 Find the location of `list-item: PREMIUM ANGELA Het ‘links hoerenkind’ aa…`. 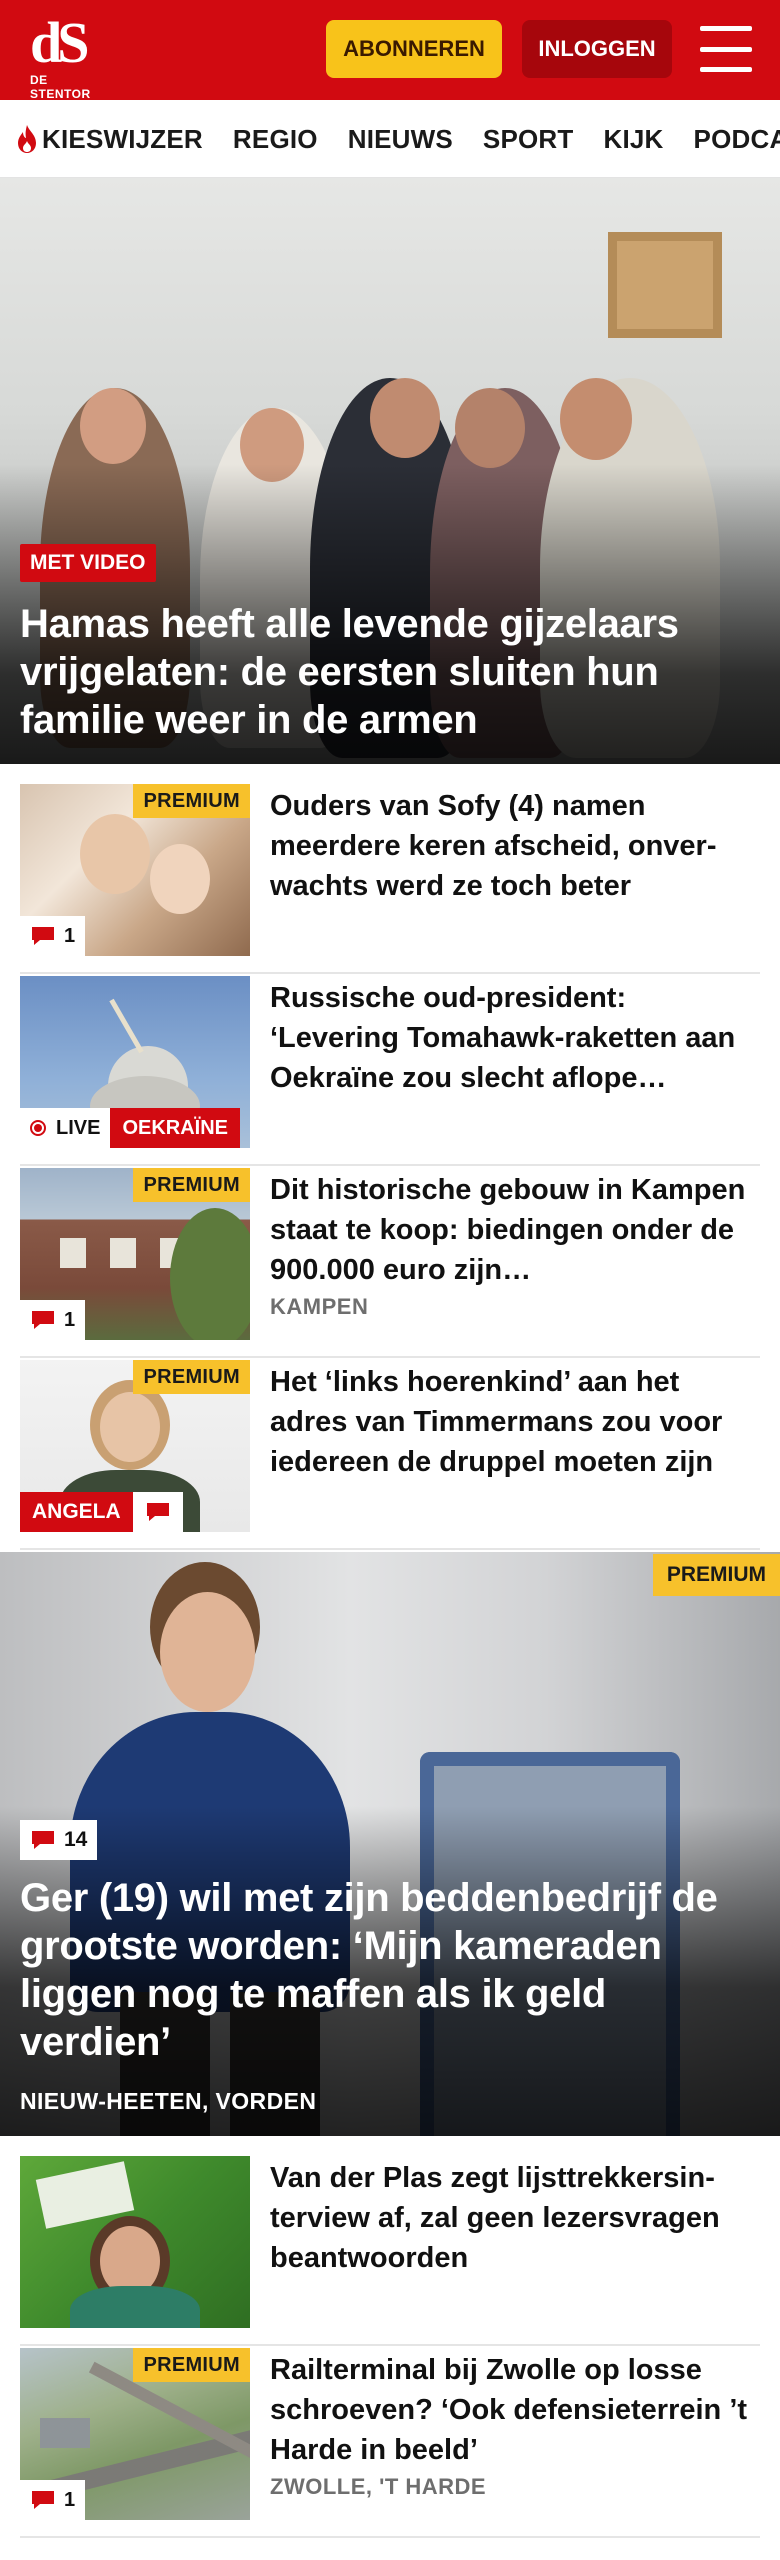

list-item: PREMIUM ANGELA Het ‘links hoerenkind’ aa… is located at coordinates (390, 1455).